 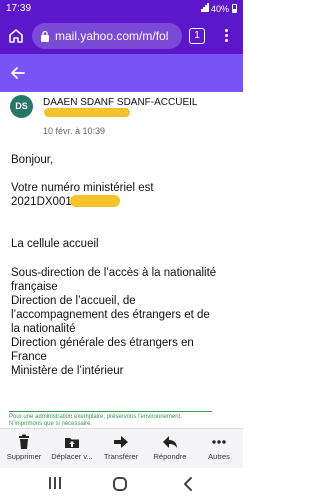 I want to click on forward-label: Transférer, so click(x=121, y=456).